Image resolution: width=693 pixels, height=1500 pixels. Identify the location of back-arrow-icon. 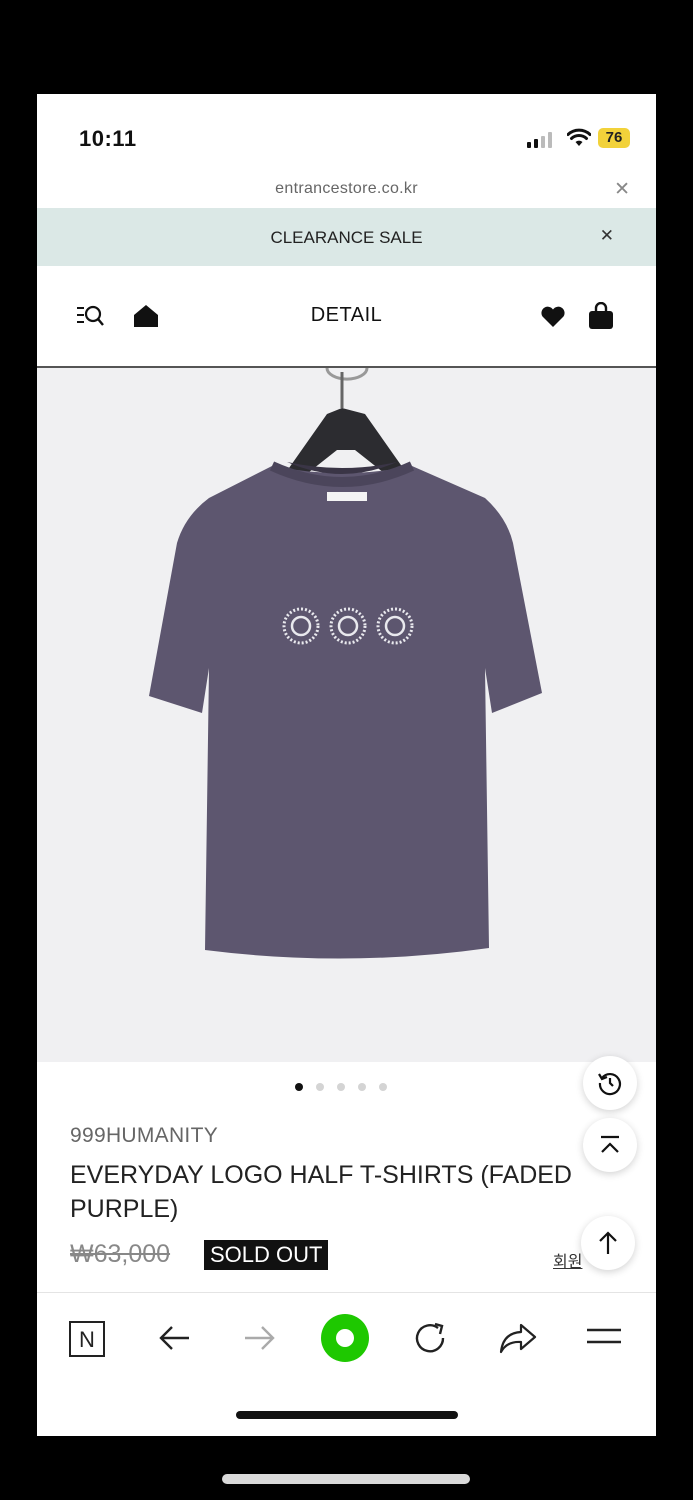
(174, 1338).